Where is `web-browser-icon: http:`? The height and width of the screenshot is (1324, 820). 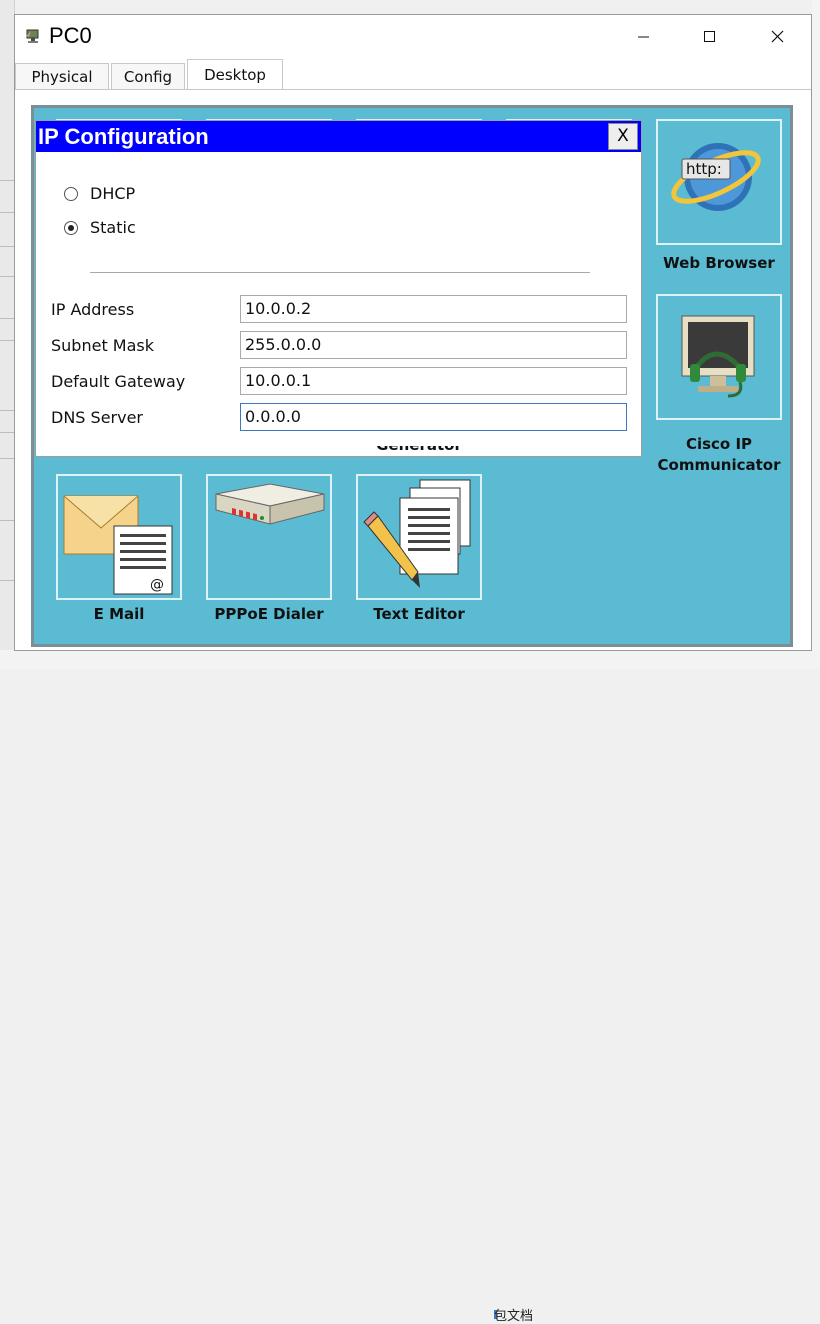 web-browser-icon: http: is located at coordinates (716, 177).